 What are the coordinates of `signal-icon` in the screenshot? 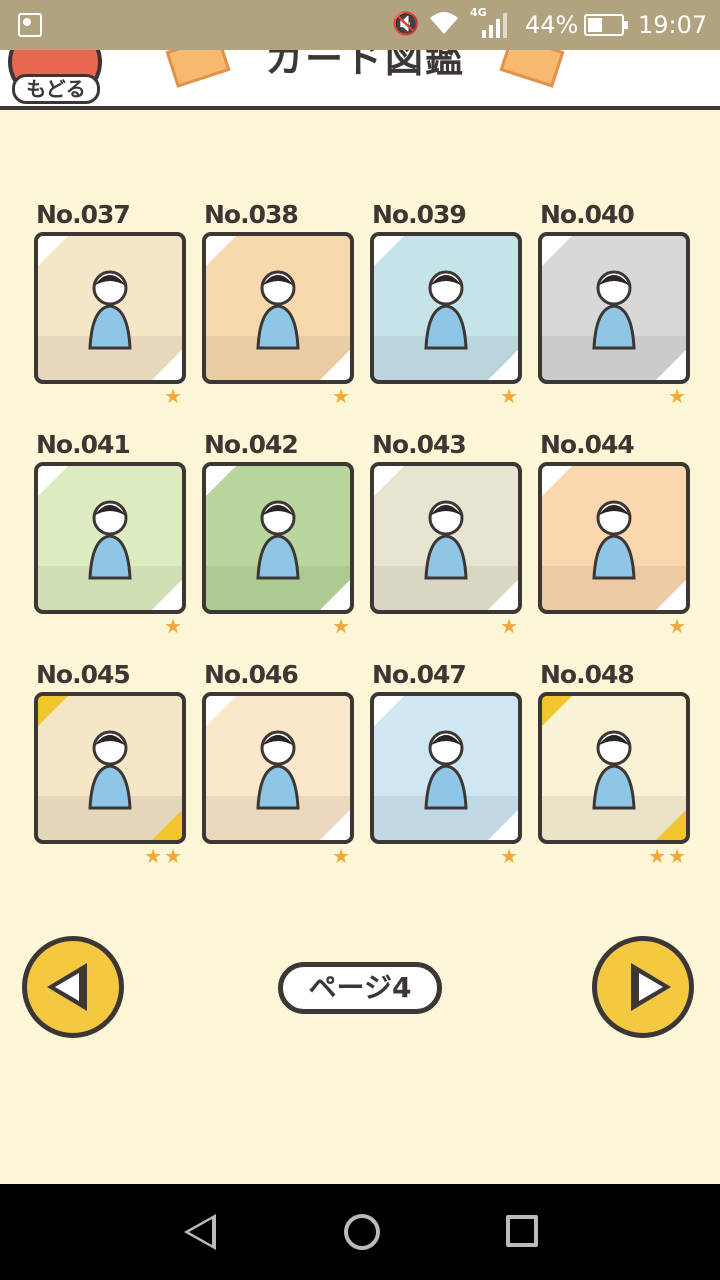 It's located at (494, 25).